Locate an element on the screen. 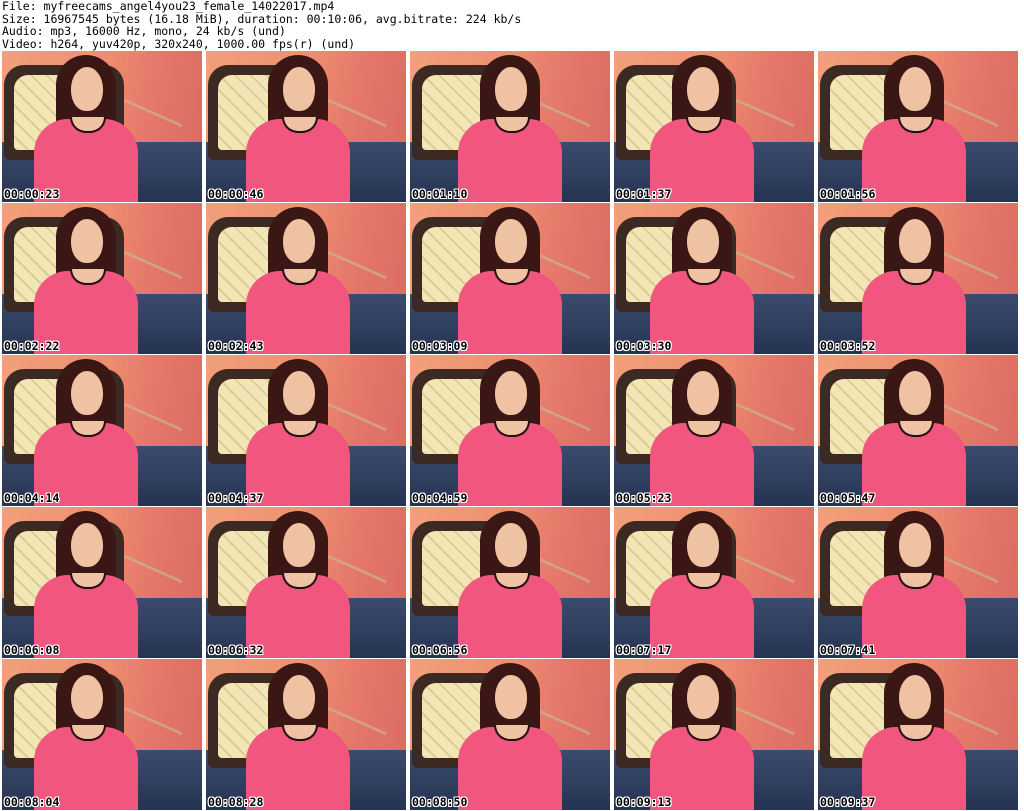  video-thumbnail: 00:03:52 is located at coordinates (918, 278).